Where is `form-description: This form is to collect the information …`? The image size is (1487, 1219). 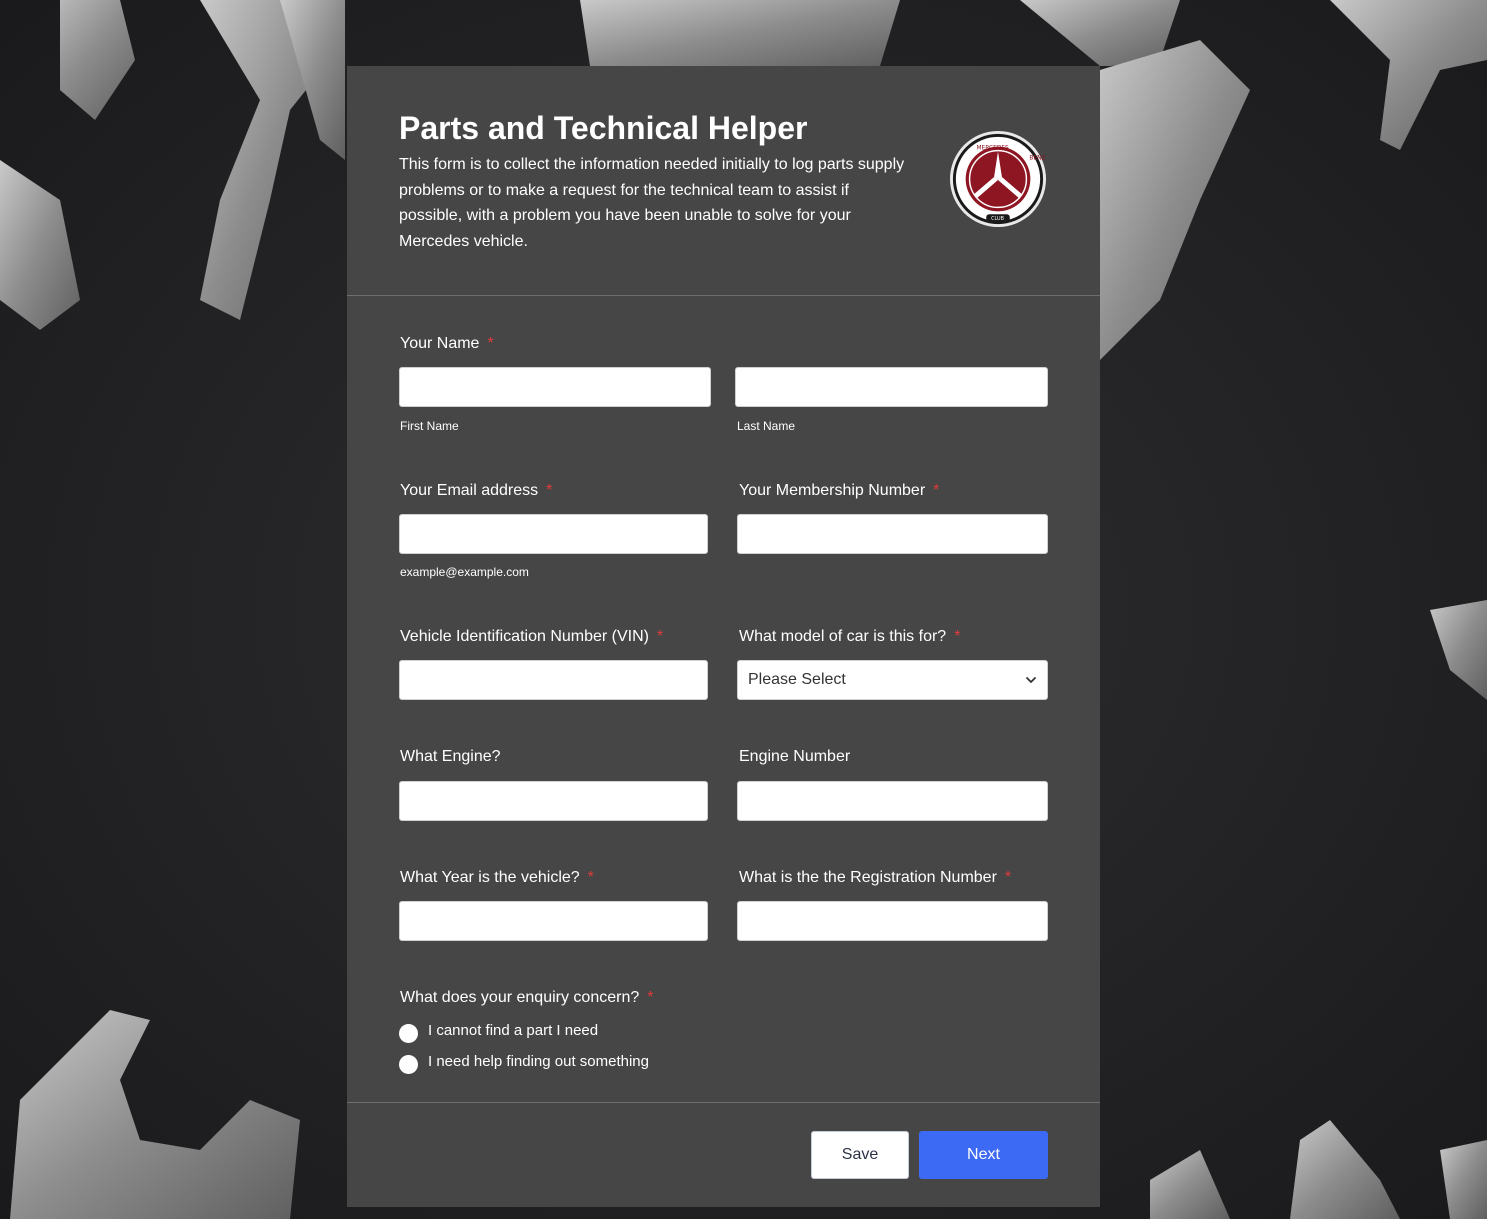
form-description: This form is to collect the information … is located at coordinates (652, 203).